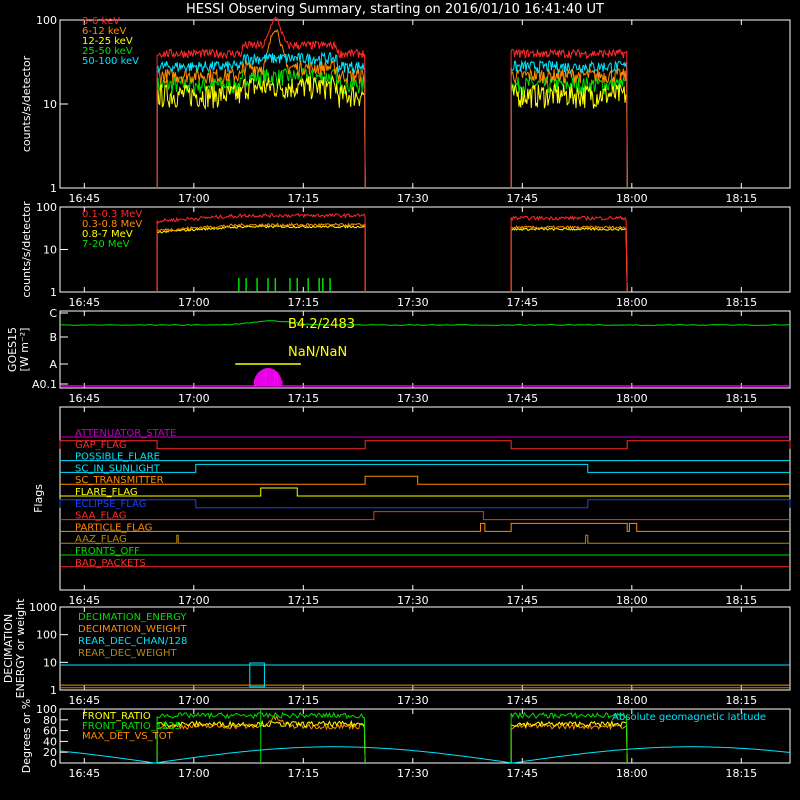 The width and height of the screenshot is (800, 800). What do you see at coordinates (321, 324) in the screenshot?
I see `goes-level-label: B4.2/2483` at bounding box center [321, 324].